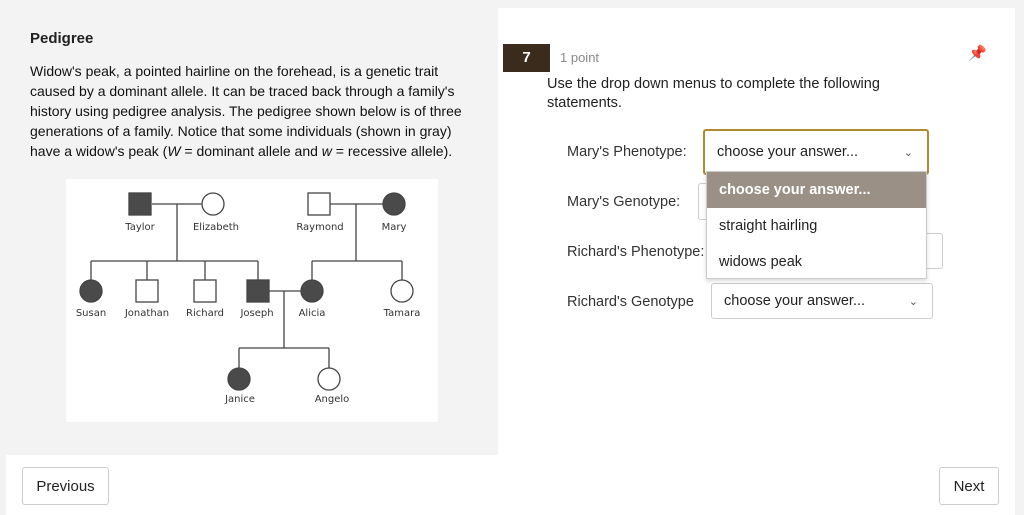 The width and height of the screenshot is (1024, 515). I want to click on mary-symbol, so click(394, 204).